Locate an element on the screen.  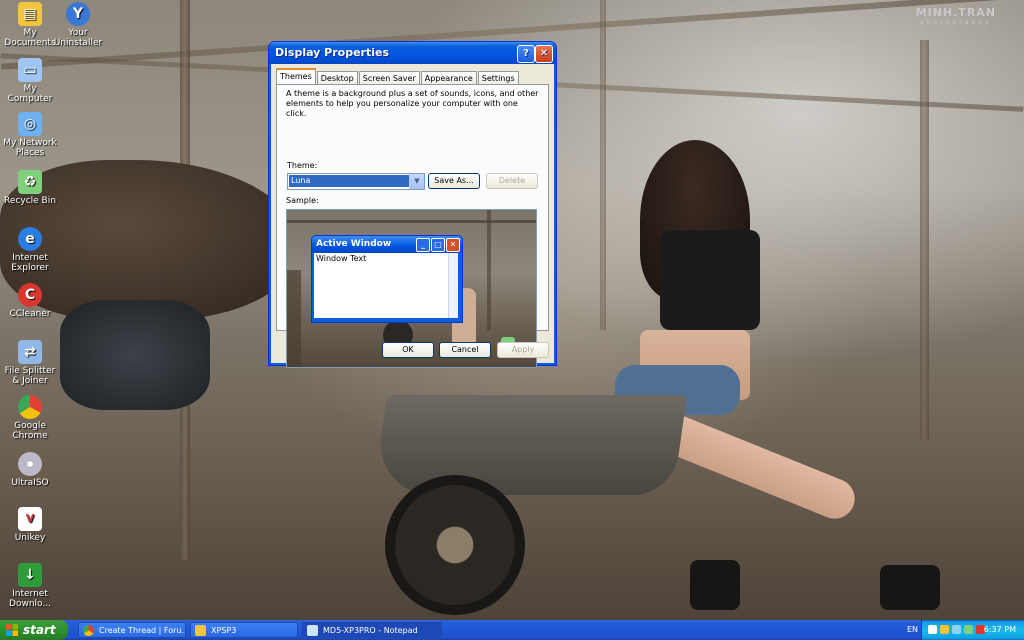
desktop-icon-label: My Network Places is located at coordinates (30, 148).